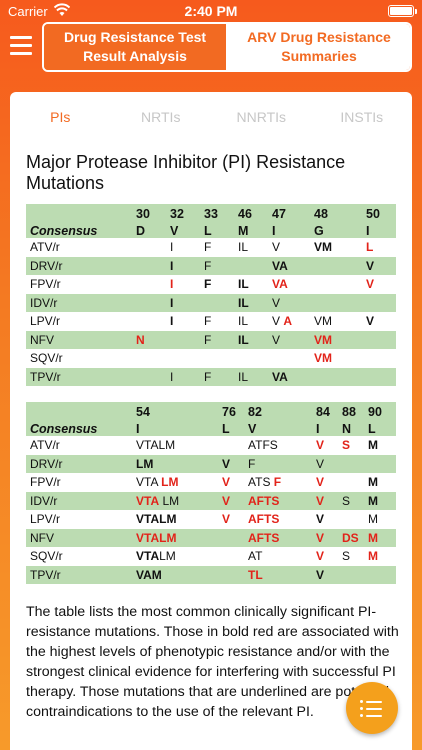 This screenshot has height=750, width=422. What do you see at coordinates (325, 410) in the screenshot?
I see `position-number: 84` at bounding box center [325, 410].